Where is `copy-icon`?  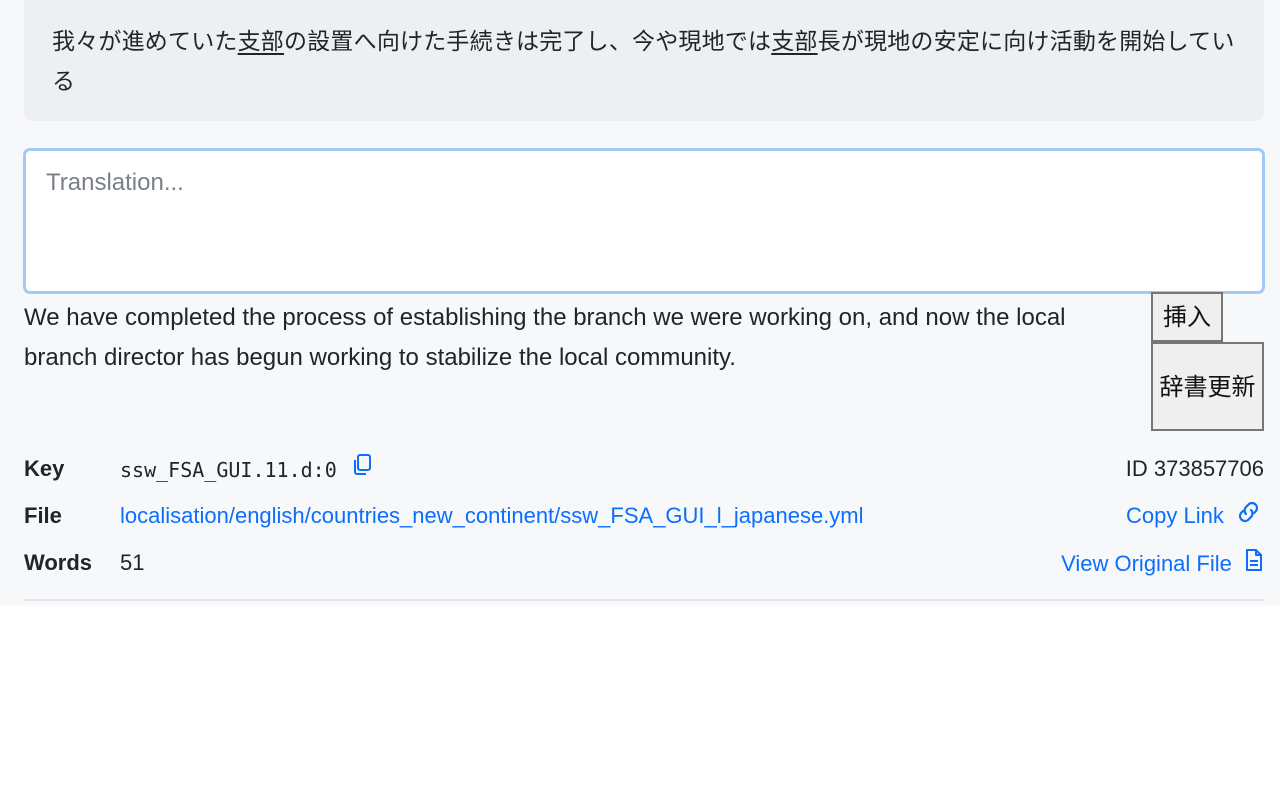 copy-icon is located at coordinates (362, 468).